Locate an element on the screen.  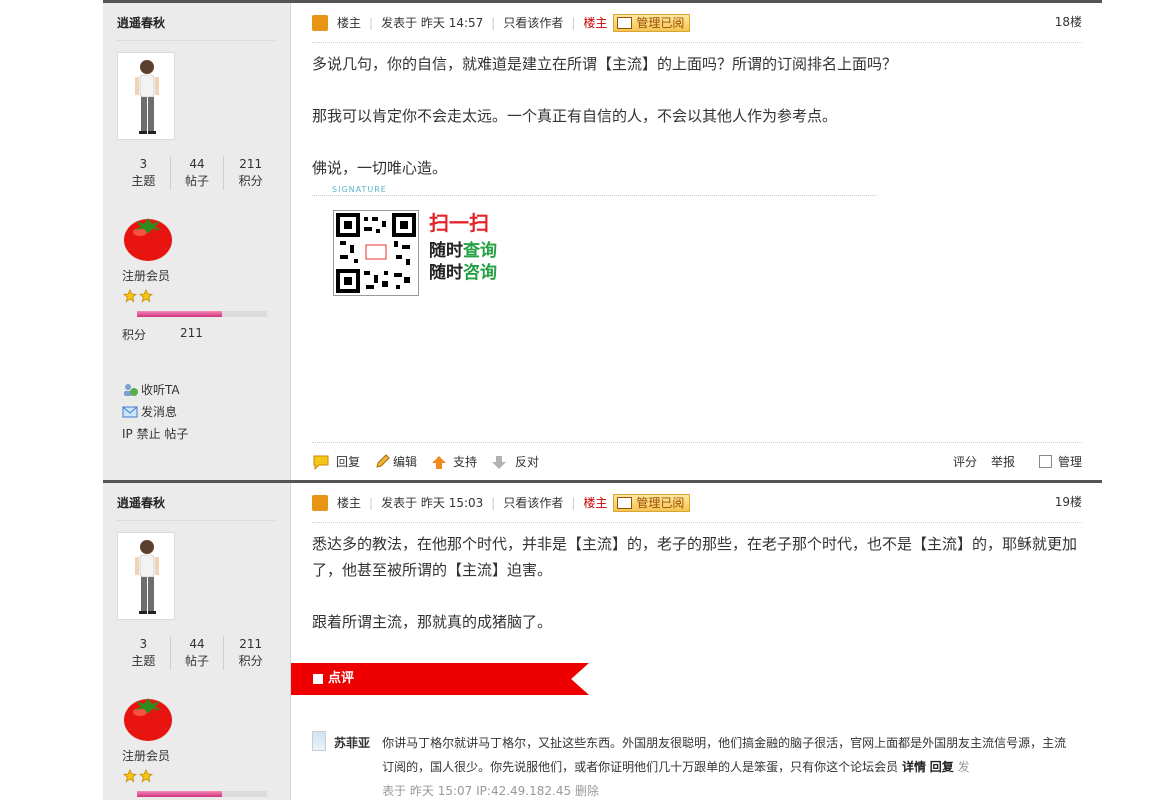
comment-section-header: 点评 is located at coordinates (440, 679).